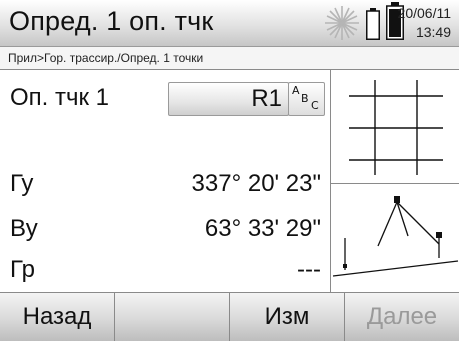 The width and height of the screenshot is (459, 341). Describe the element at coordinates (228, 99) in the screenshot. I see `reference-point-field: R1` at that location.